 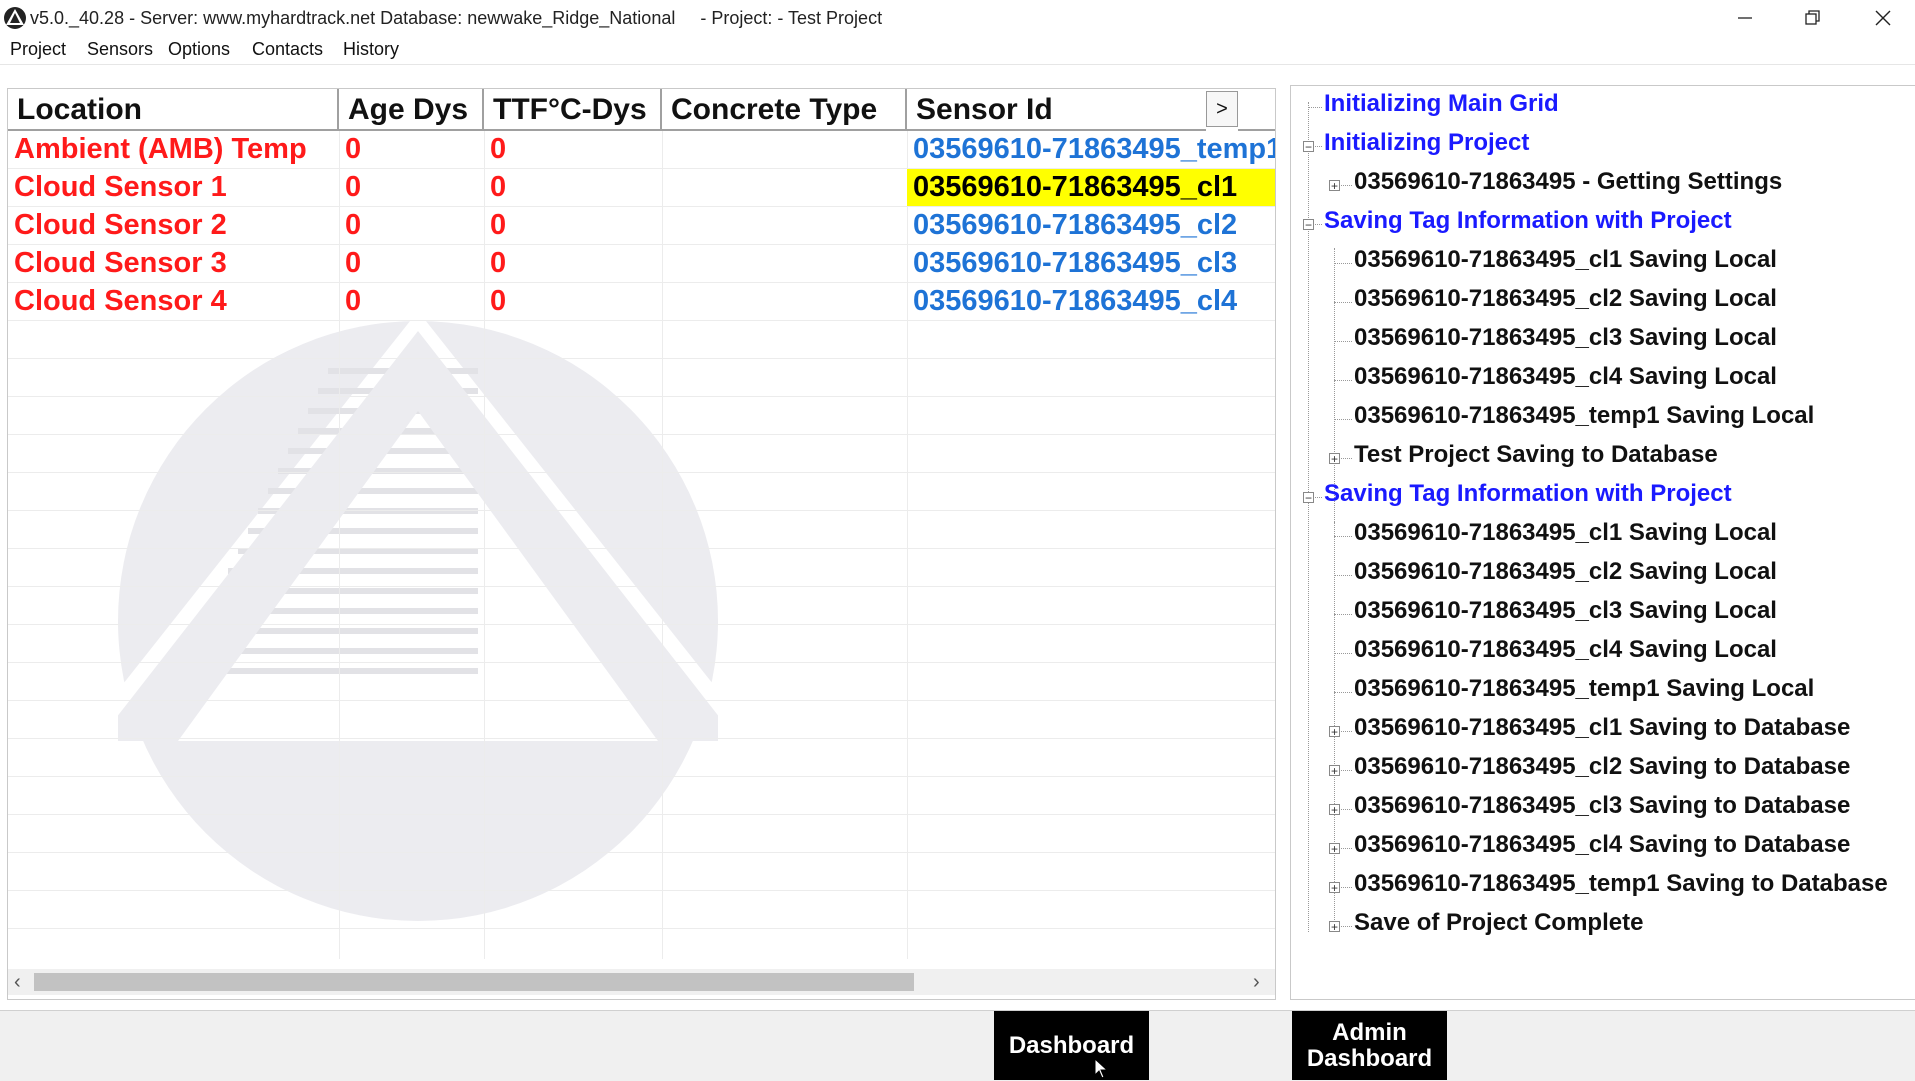 I want to click on menu-options: Options, so click(x=199, y=49).